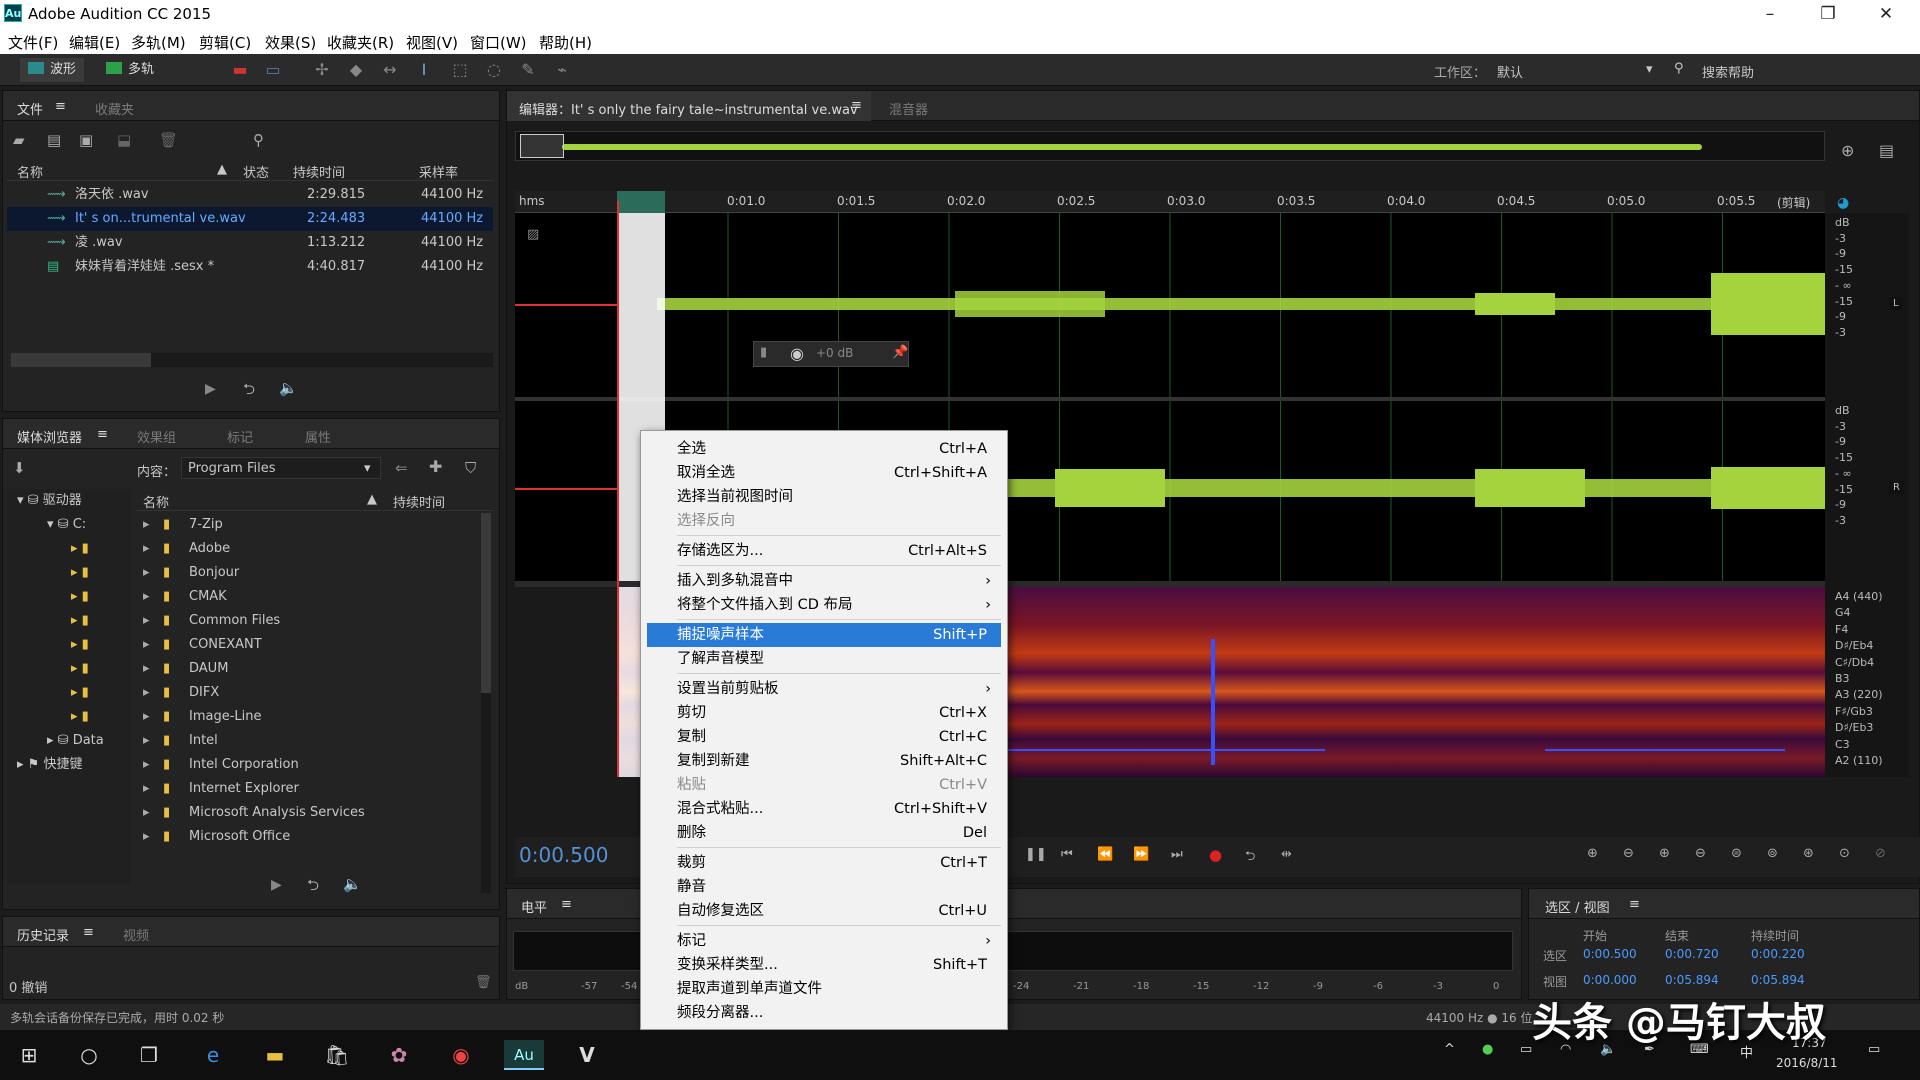  I want to click on battery-icon: ▭, so click(1526, 1049).